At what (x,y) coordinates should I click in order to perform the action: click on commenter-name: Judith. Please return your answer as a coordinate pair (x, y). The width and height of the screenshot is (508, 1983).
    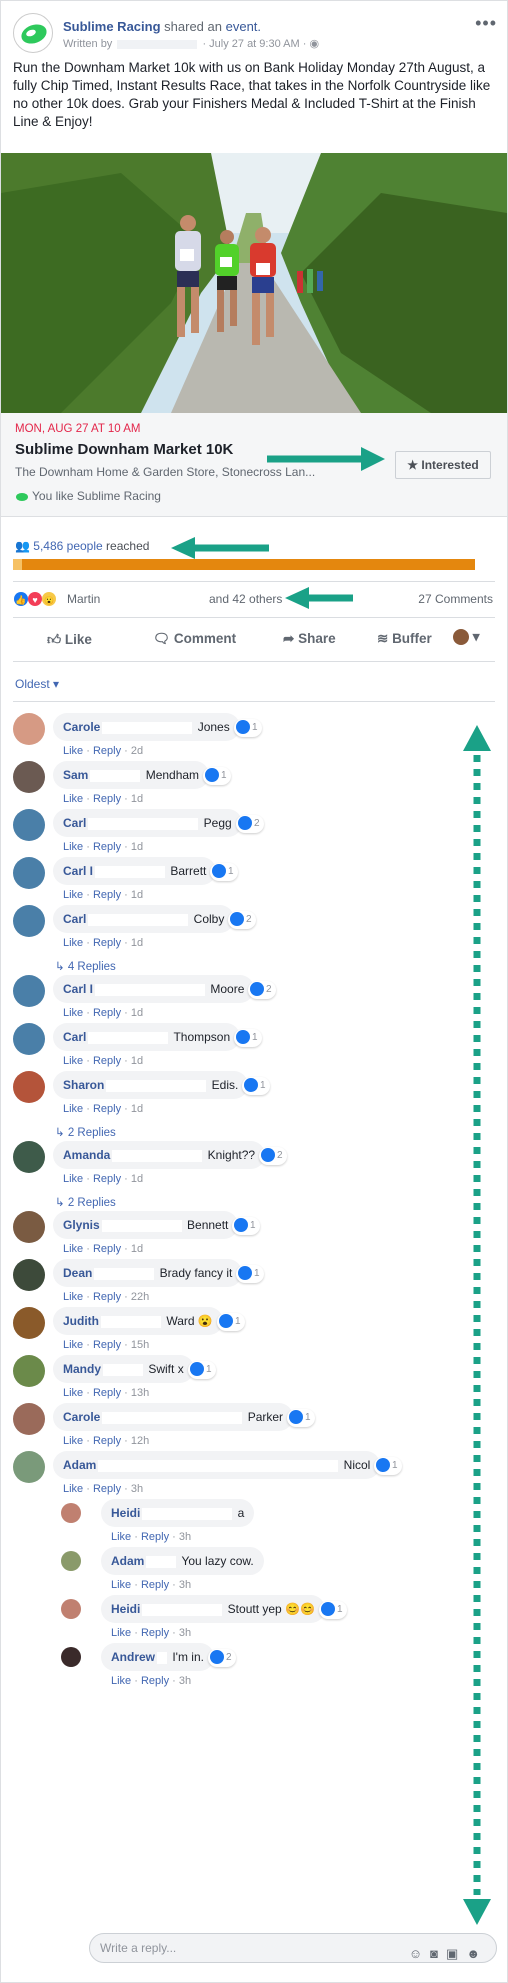
    Looking at the image, I should click on (81, 1321).